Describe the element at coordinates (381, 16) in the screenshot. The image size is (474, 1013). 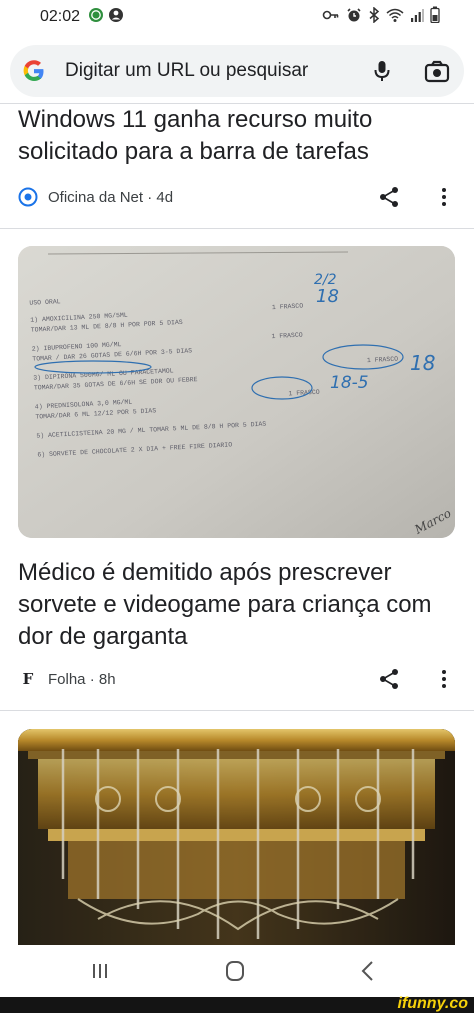
I see `status-right-icons` at that location.